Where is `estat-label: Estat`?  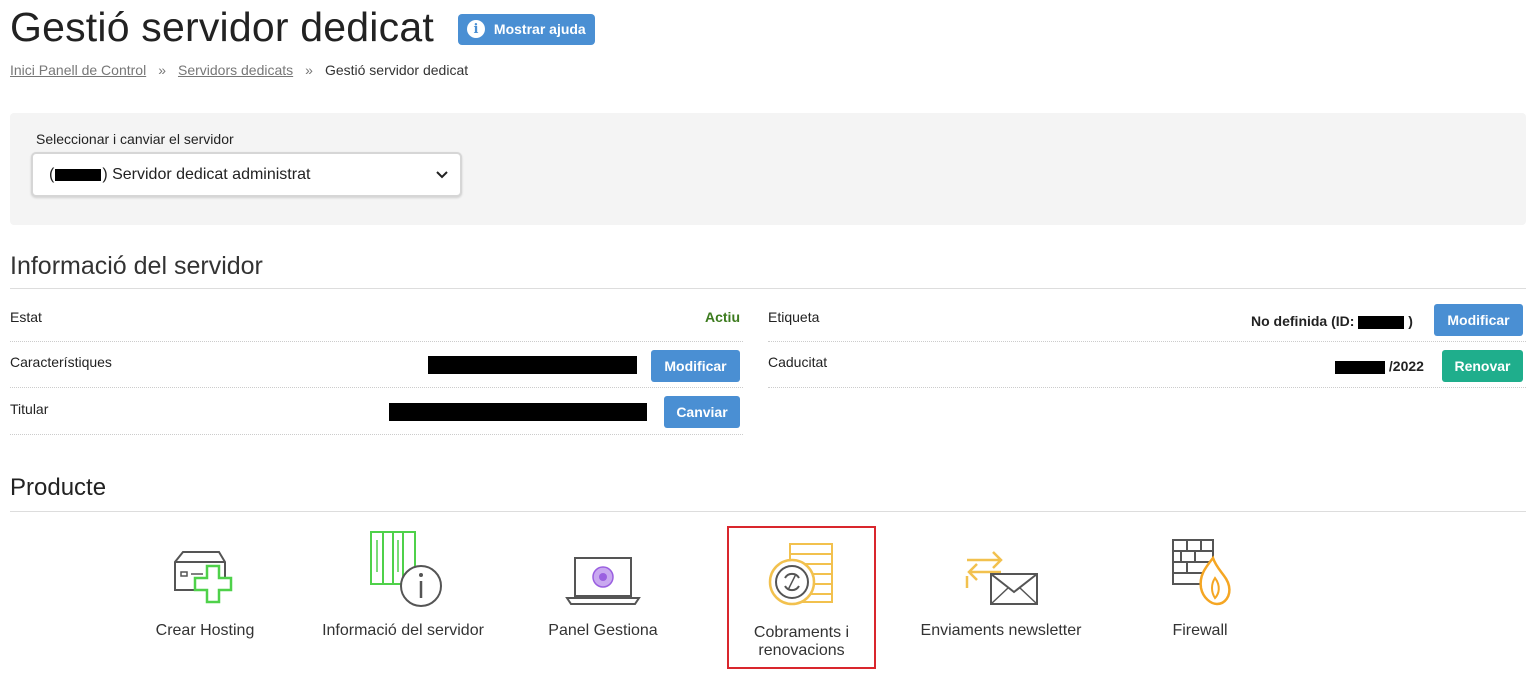 estat-label: Estat is located at coordinates (26, 317).